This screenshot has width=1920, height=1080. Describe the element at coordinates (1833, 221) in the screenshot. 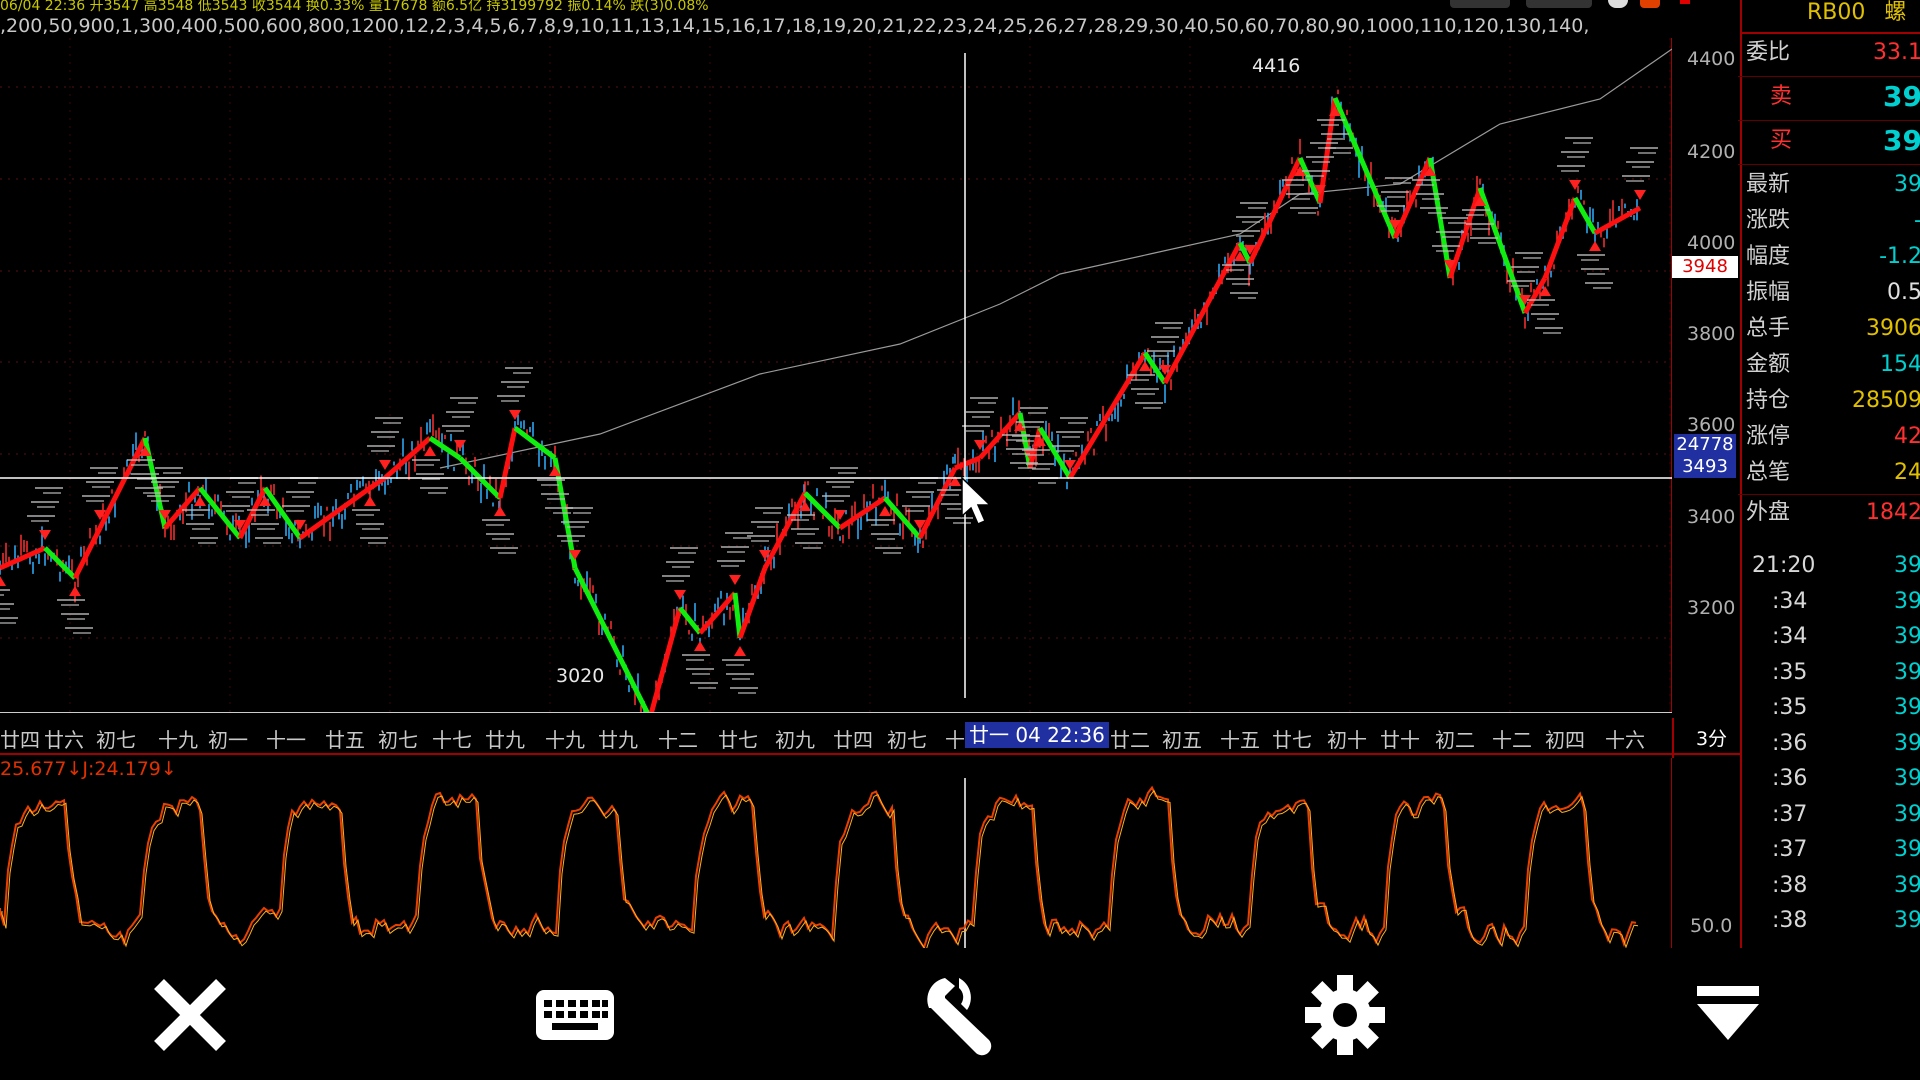

I see `quote-row: 涨跌 -` at that location.